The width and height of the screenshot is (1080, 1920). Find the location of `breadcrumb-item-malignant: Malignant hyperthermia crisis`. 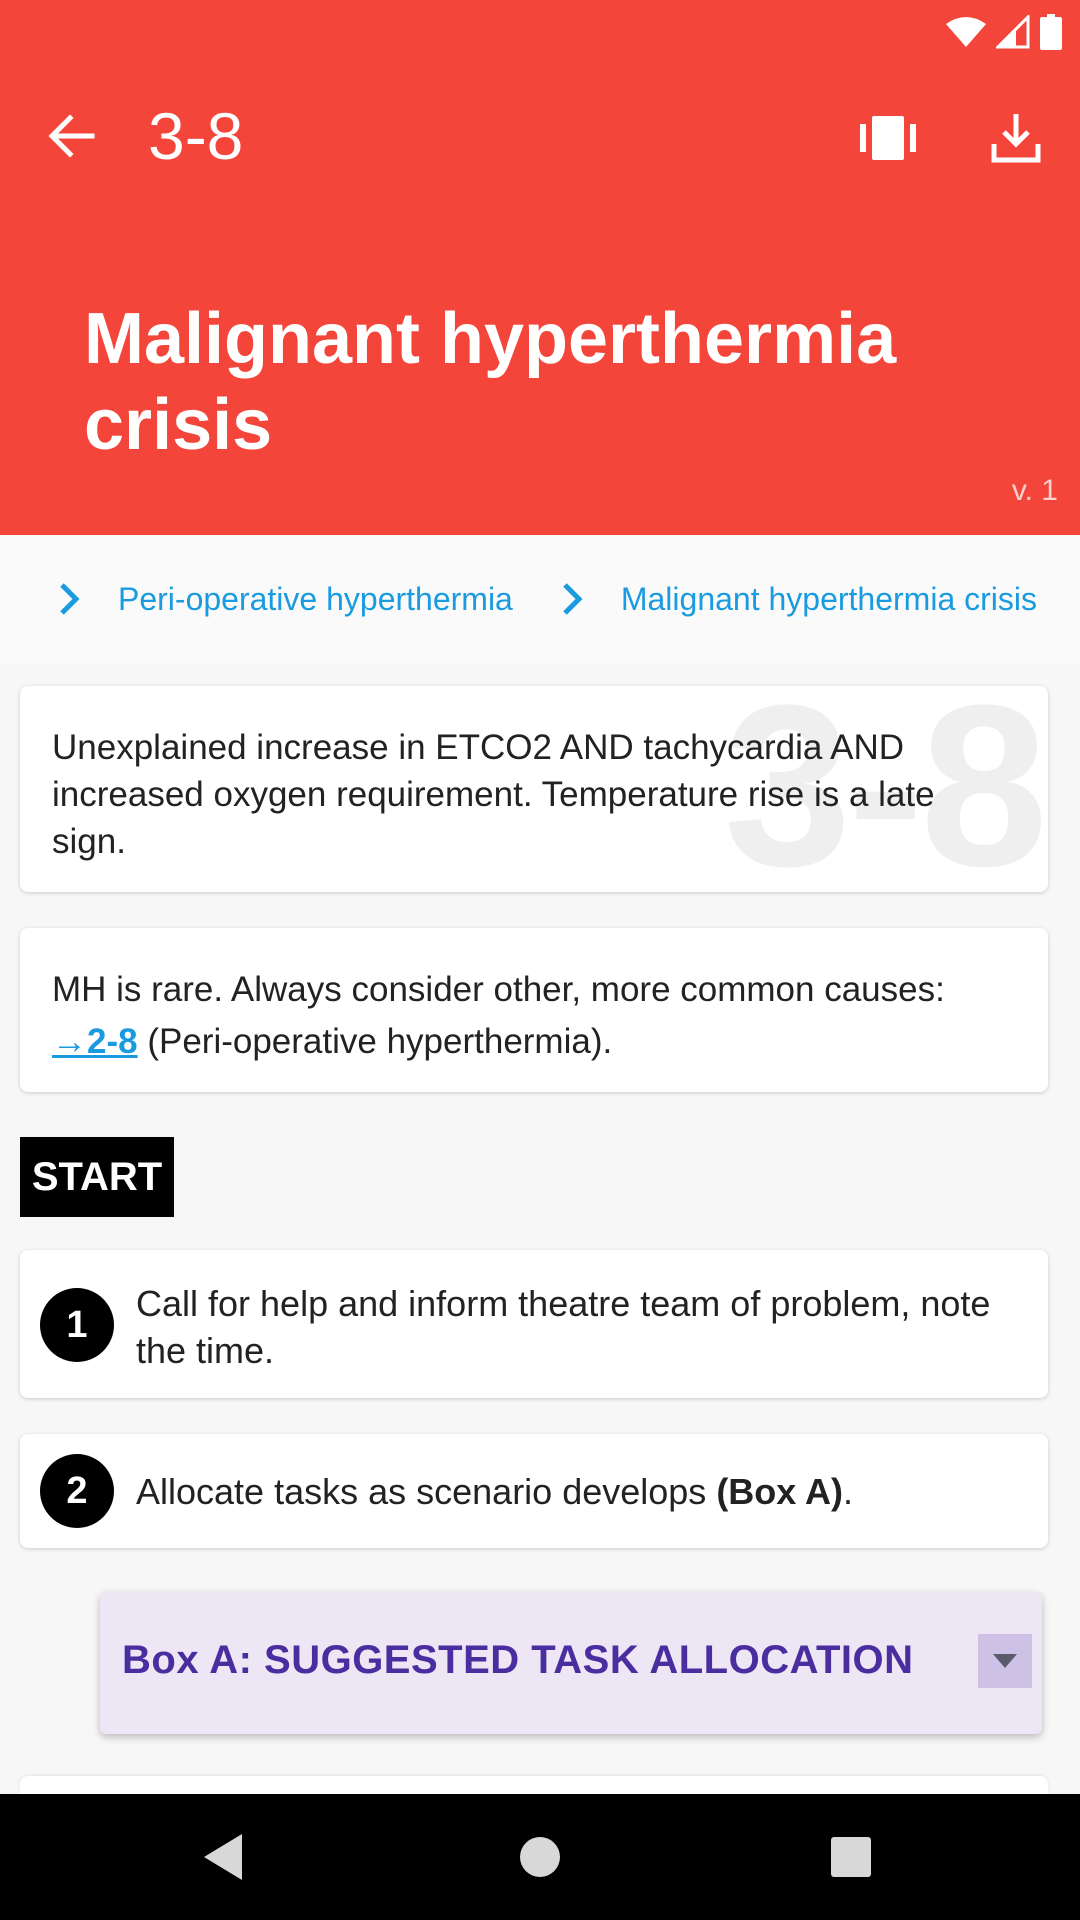

breadcrumb-item-malignant: Malignant hyperthermia crisis is located at coordinates (829, 599).